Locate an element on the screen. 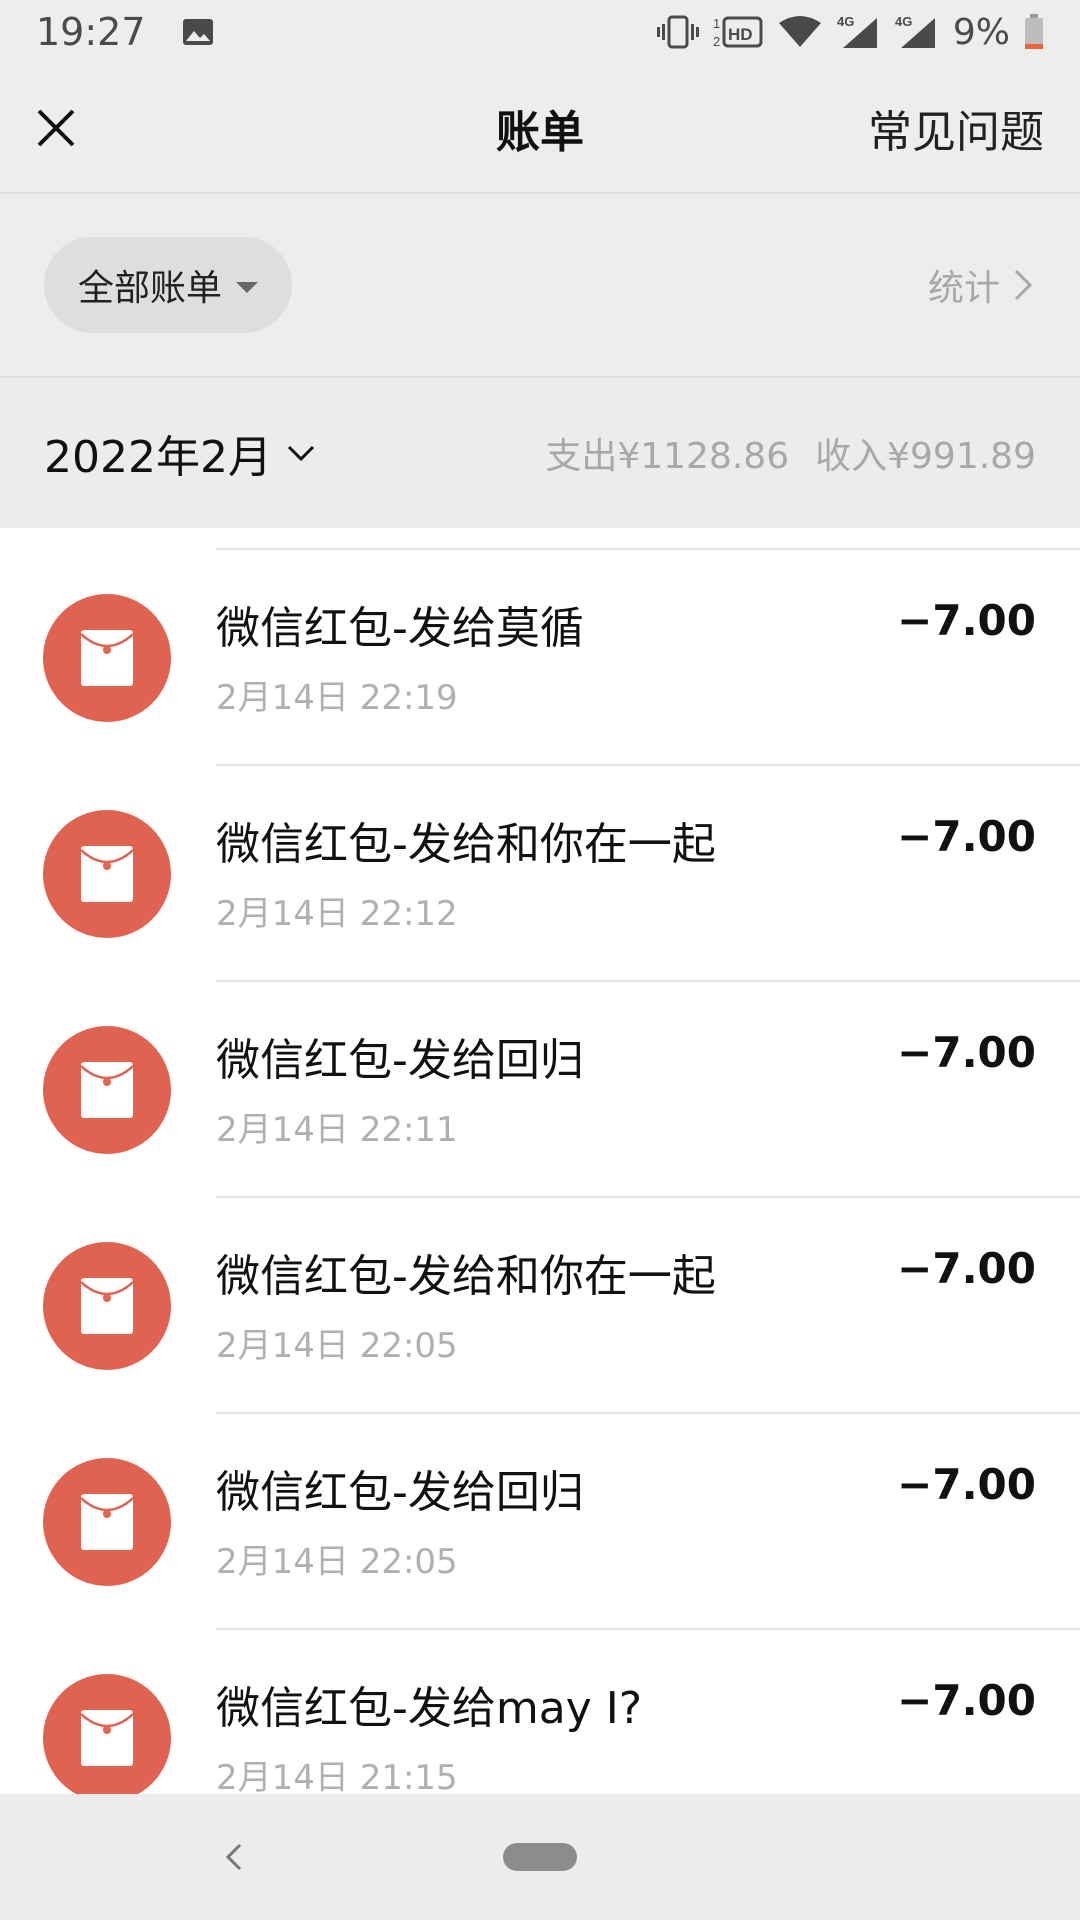  faq-button: 常见问题 is located at coordinates (956, 128).